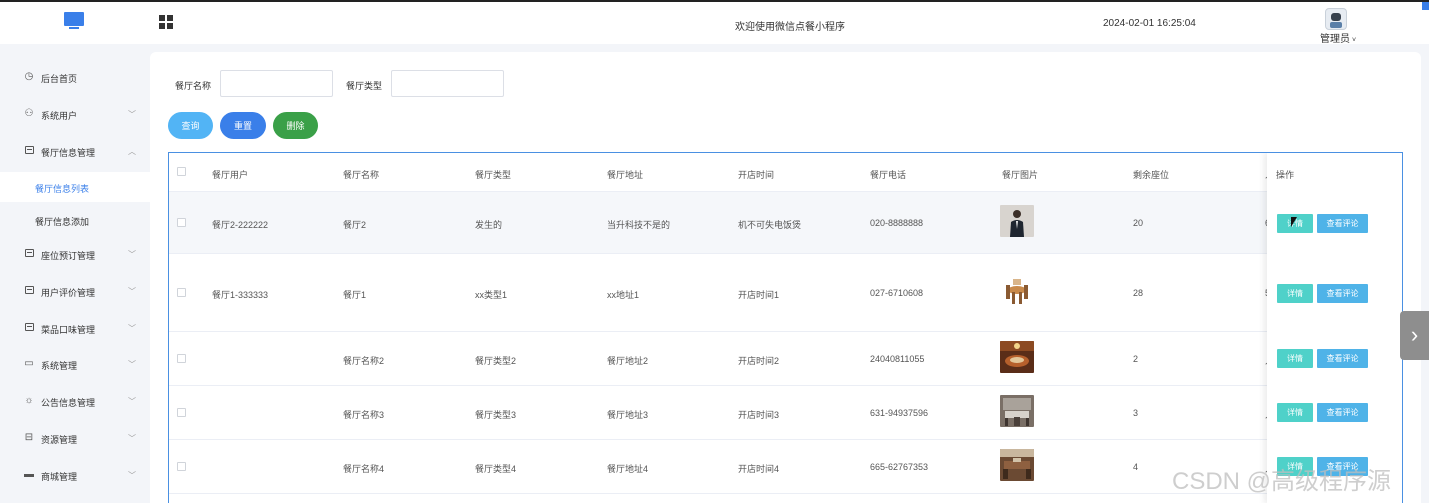  What do you see at coordinates (897, 293) in the screenshot?
I see `cell-phone: 027-6710608` at bounding box center [897, 293].